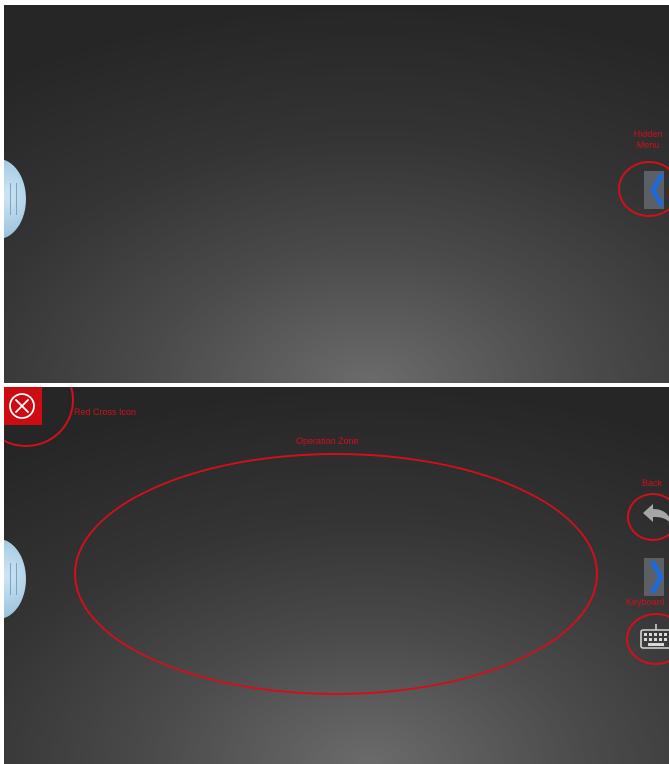 This screenshot has width=669, height=764. What do you see at coordinates (327, 441) in the screenshot?
I see `operation-zone-label: Operation Zone` at bounding box center [327, 441].